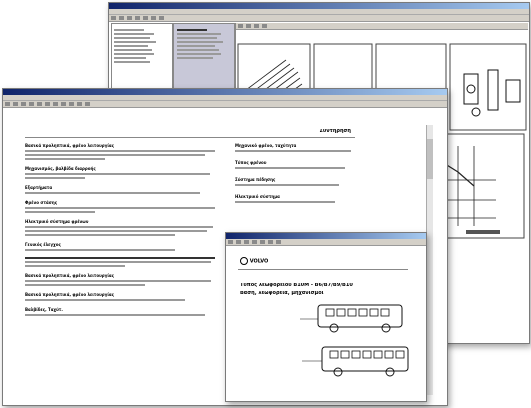 This screenshot has height=408, width=531. Describe the element at coordinates (335, 131) in the screenshot. I see `page-heading: Συντήρηση` at that location.